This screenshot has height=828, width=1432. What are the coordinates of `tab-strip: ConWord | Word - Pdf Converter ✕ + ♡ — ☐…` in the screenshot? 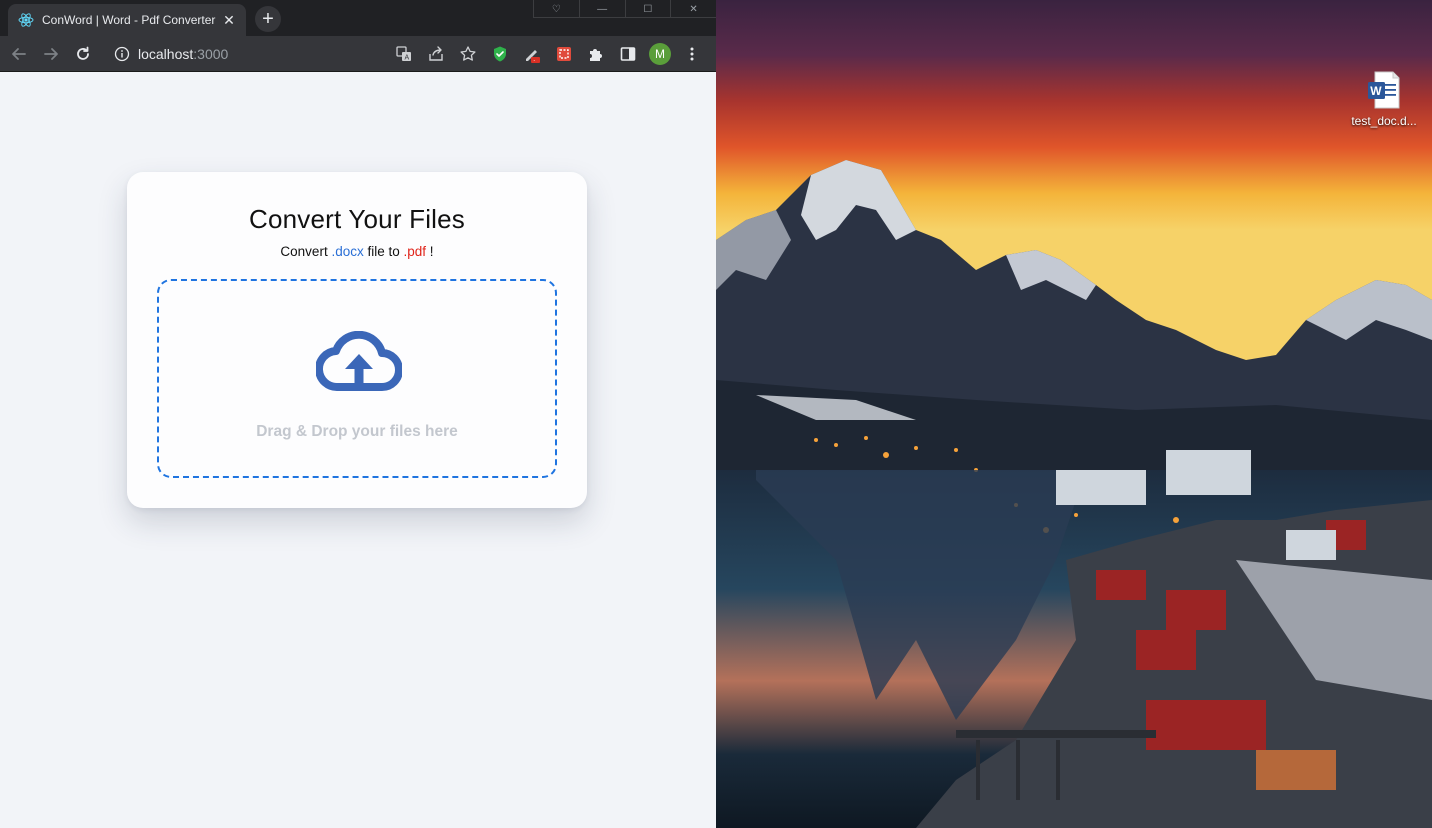 It's located at (358, 18).